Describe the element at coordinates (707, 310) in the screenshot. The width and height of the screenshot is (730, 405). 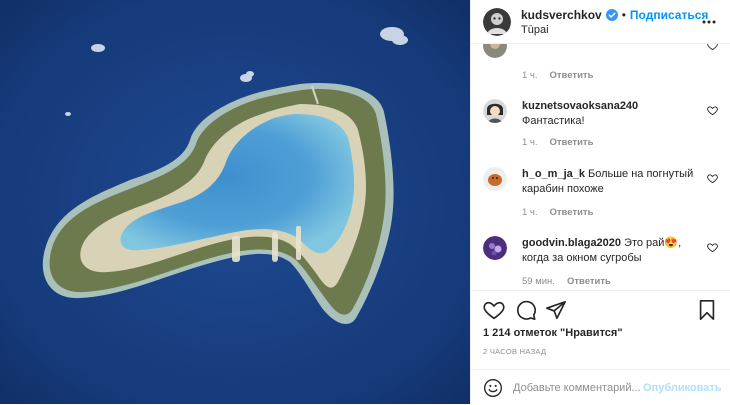
I see `bookmark-icon` at that location.